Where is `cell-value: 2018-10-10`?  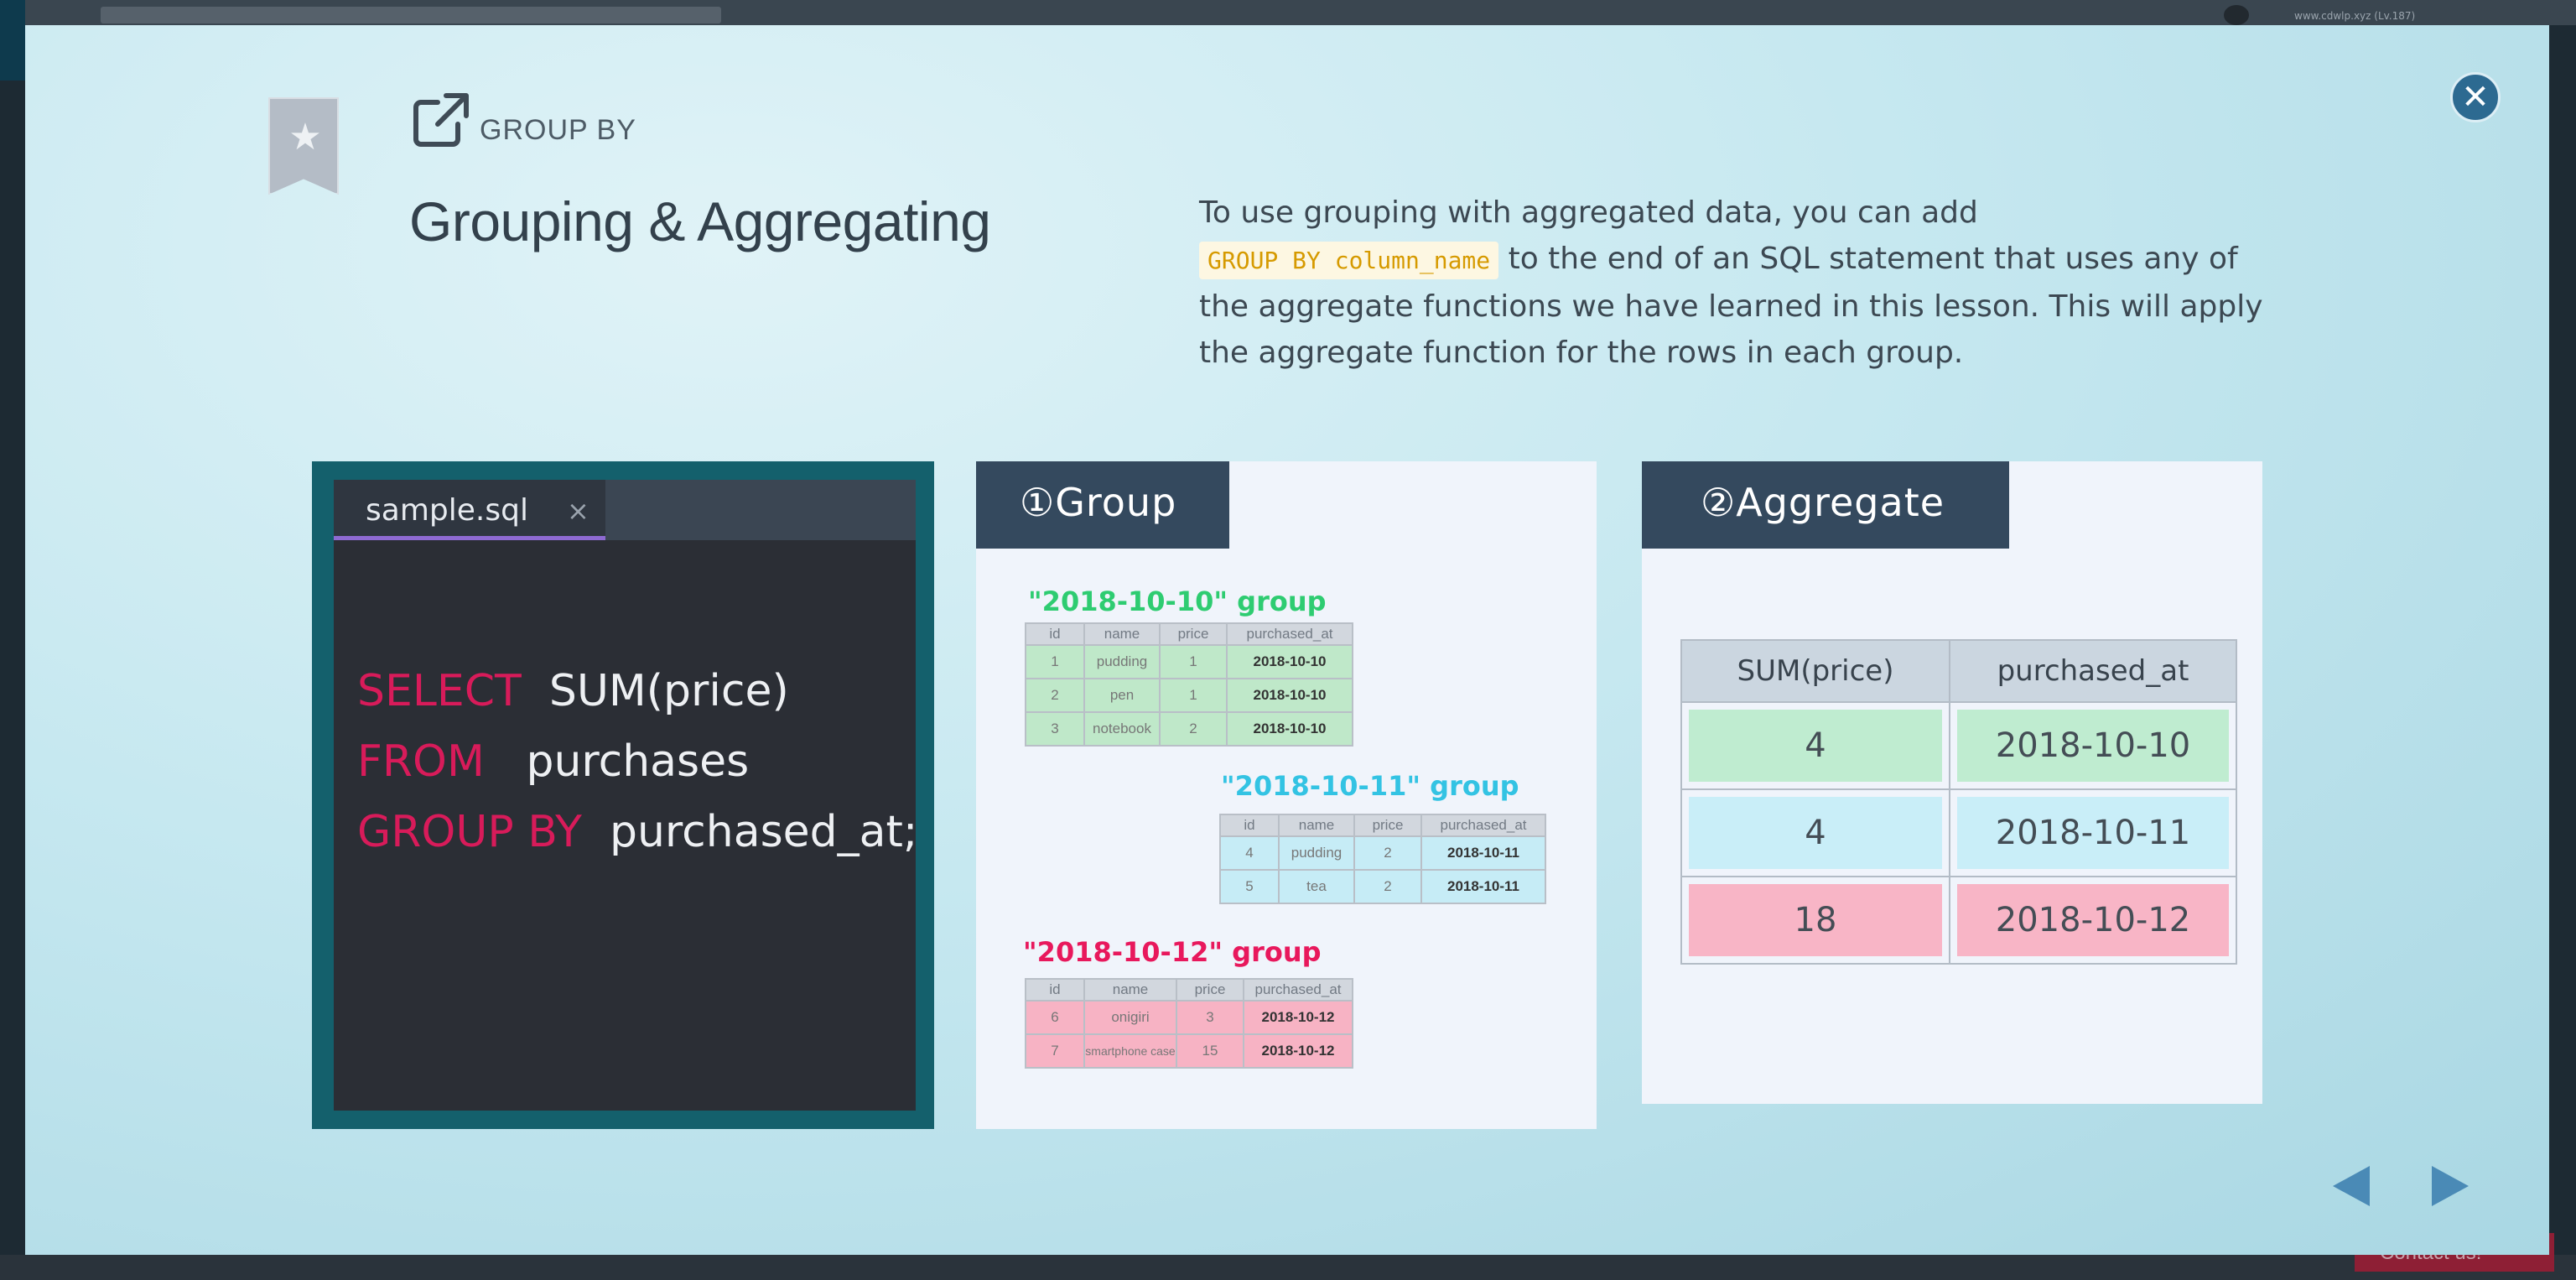 cell-value: 2018-10-10 is located at coordinates (2093, 746).